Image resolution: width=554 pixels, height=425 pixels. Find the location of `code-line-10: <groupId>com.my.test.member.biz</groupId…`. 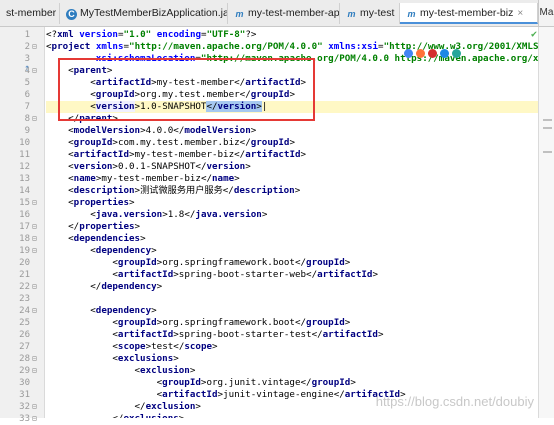

code-line-10: <groupId>com.my.test.member.biz</groupId… is located at coordinates (171, 142).